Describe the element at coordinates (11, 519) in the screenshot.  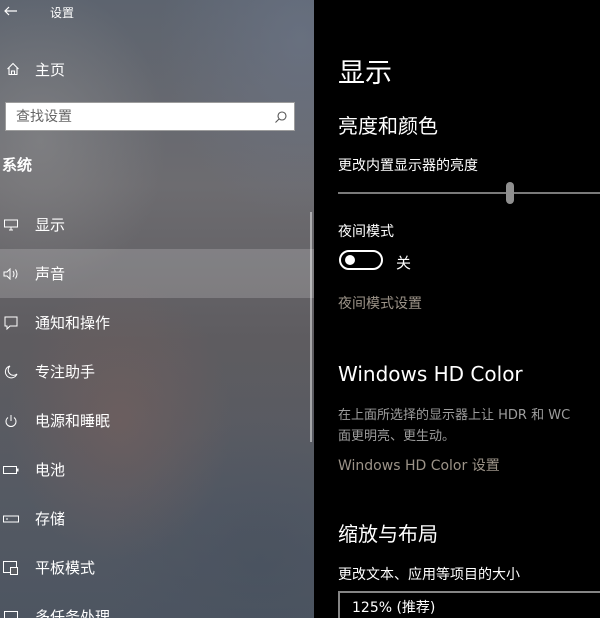
I see `storage-icon` at that location.